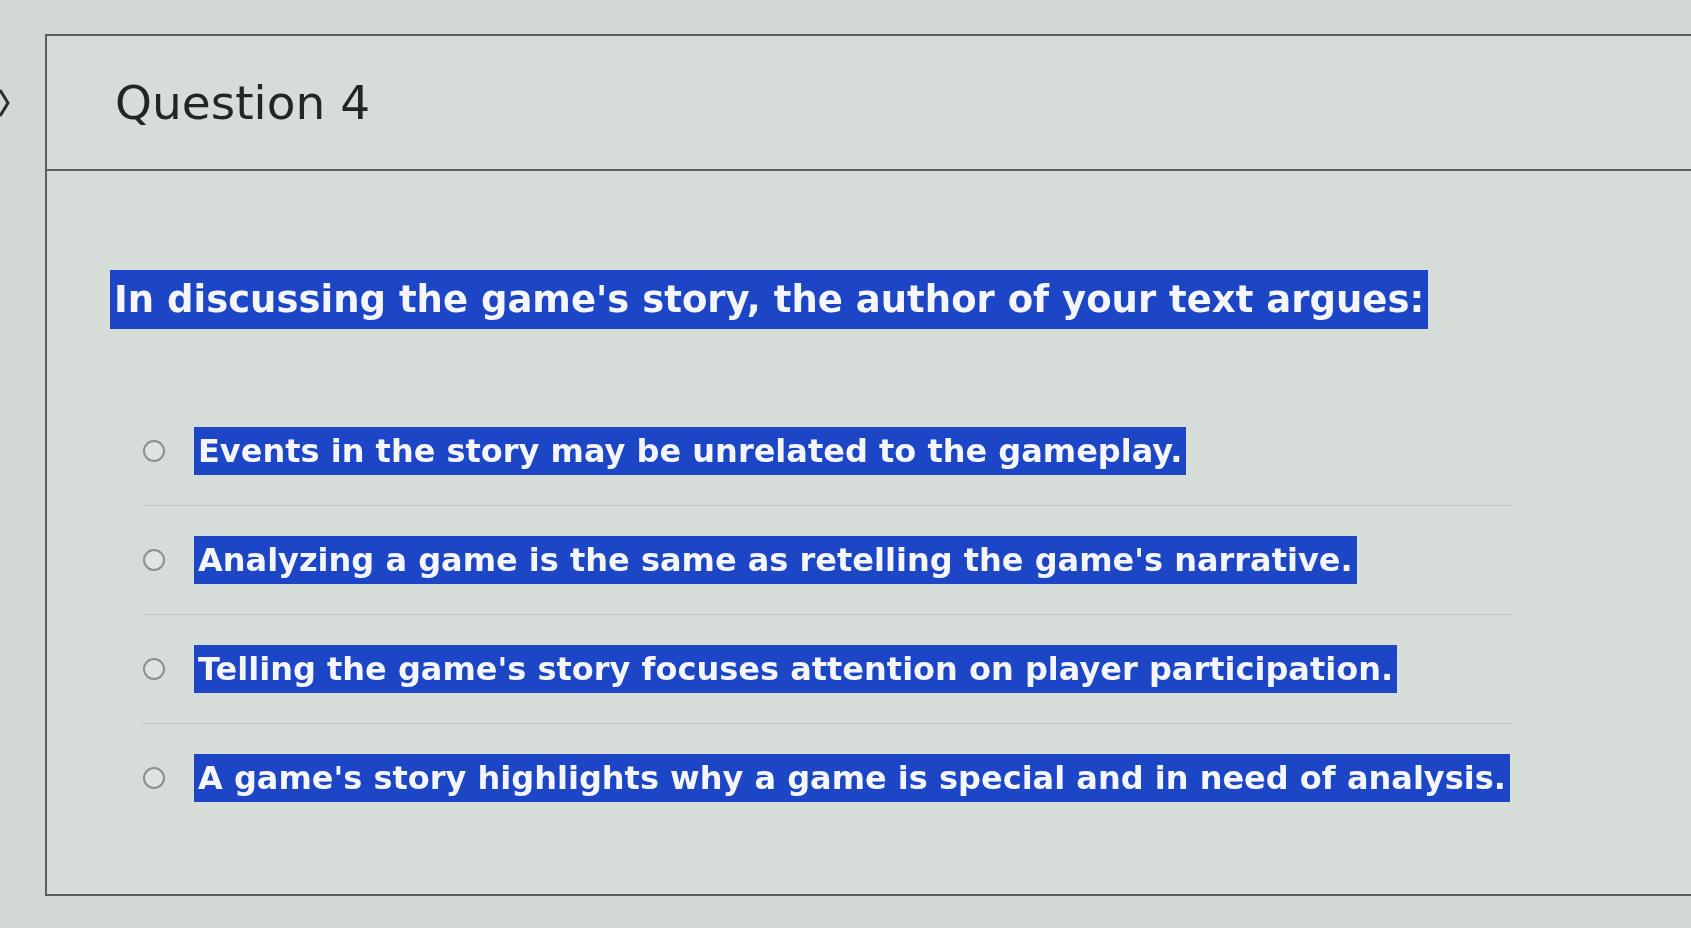 This screenshot has height=928, width=1691. What do you see at coordinates (769, 299) in the screenshot?
I see `question-prompt: In discussing the game's story, the author of your text argues:` at bounding box center [769, 299].